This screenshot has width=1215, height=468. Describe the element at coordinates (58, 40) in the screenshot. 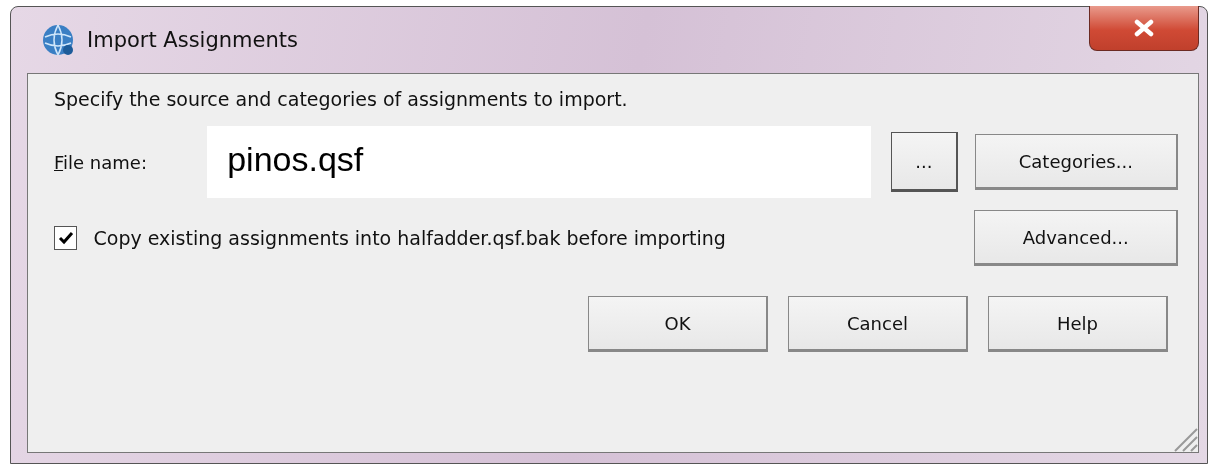

I see `globe-icon` at that location.